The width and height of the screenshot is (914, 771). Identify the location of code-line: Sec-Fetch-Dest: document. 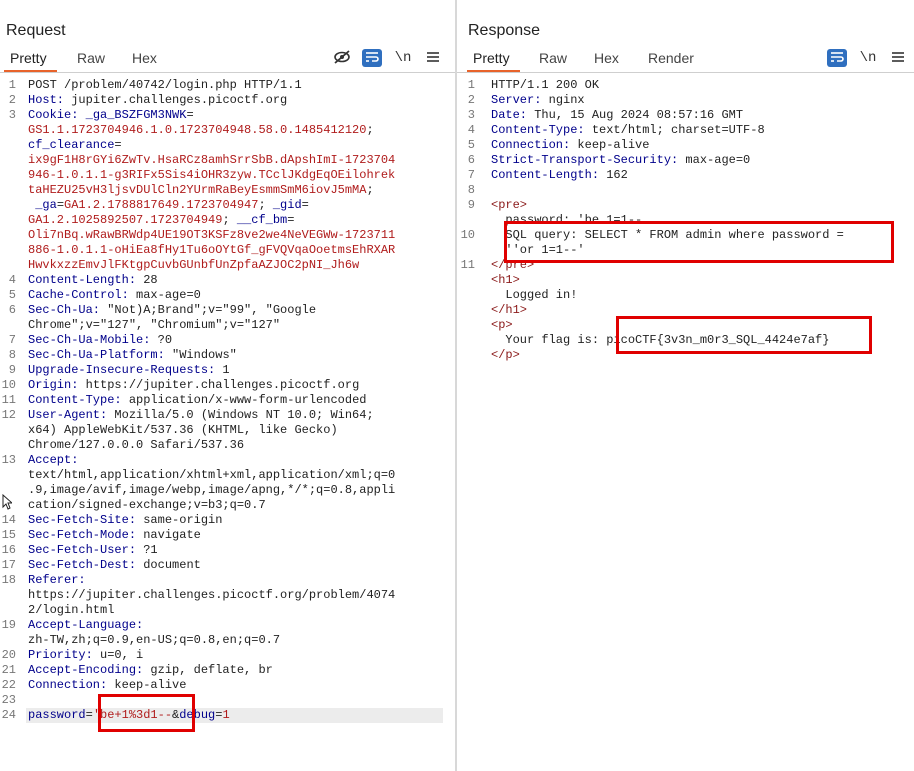
(114, 565).